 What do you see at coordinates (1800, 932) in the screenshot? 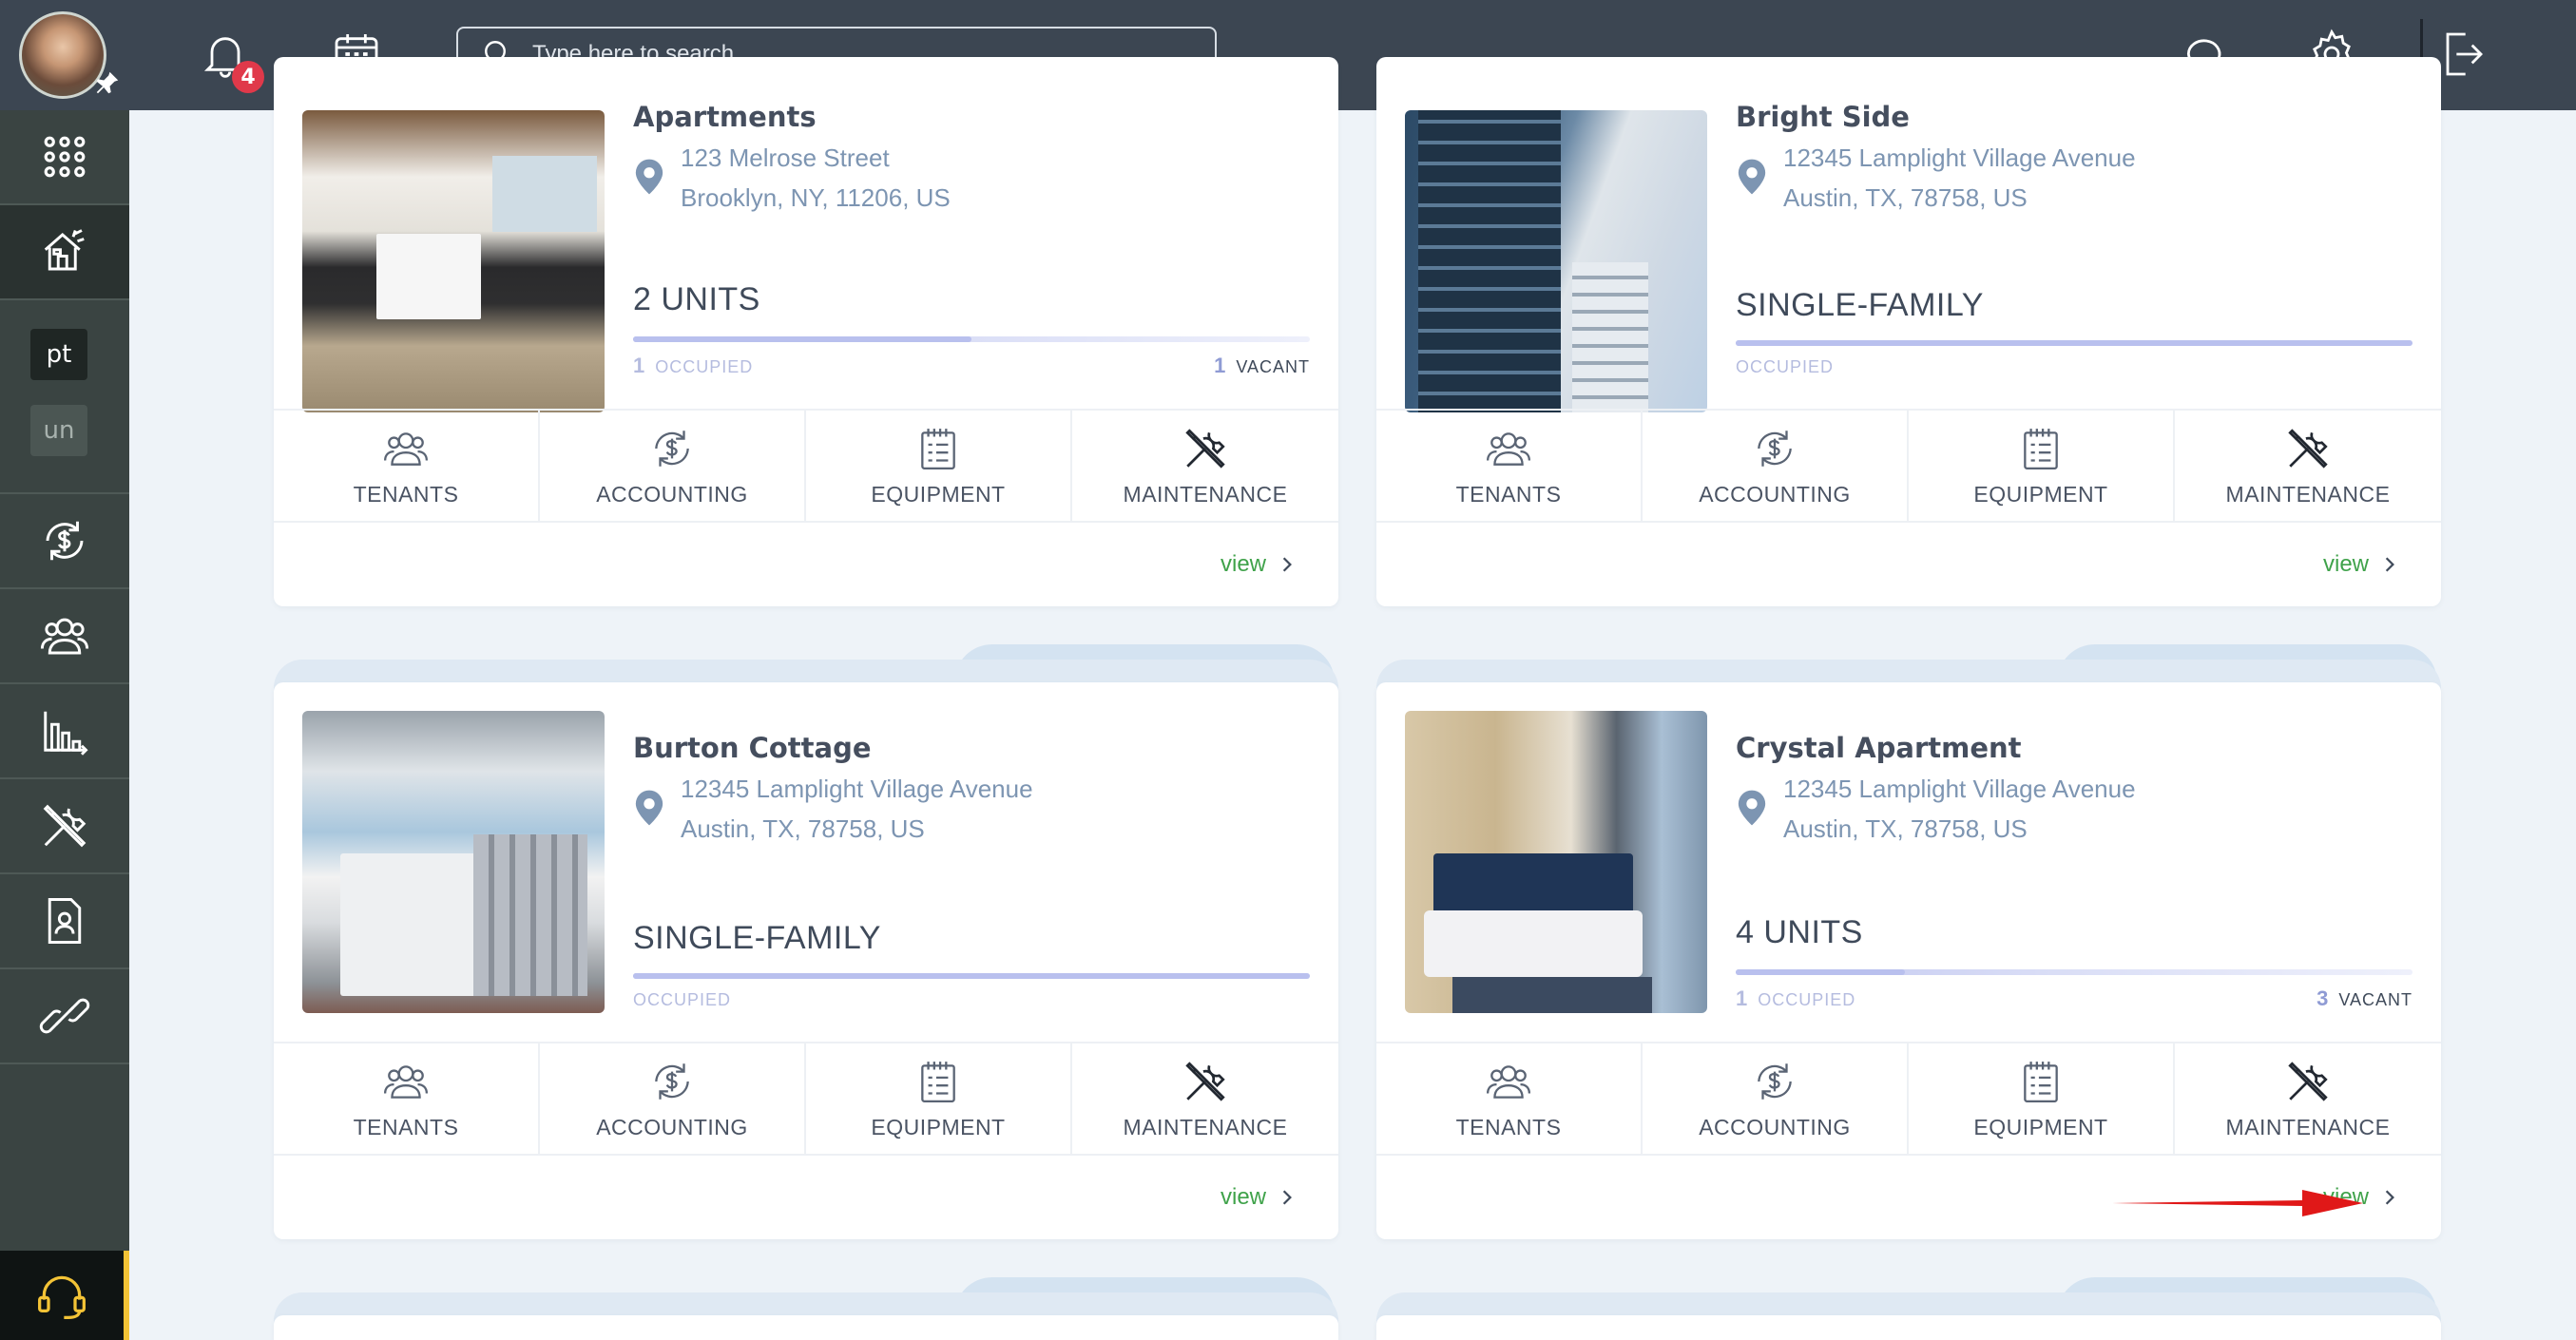
I see `unit-type: 4 UNITS` at bounding box center [1800, 932].